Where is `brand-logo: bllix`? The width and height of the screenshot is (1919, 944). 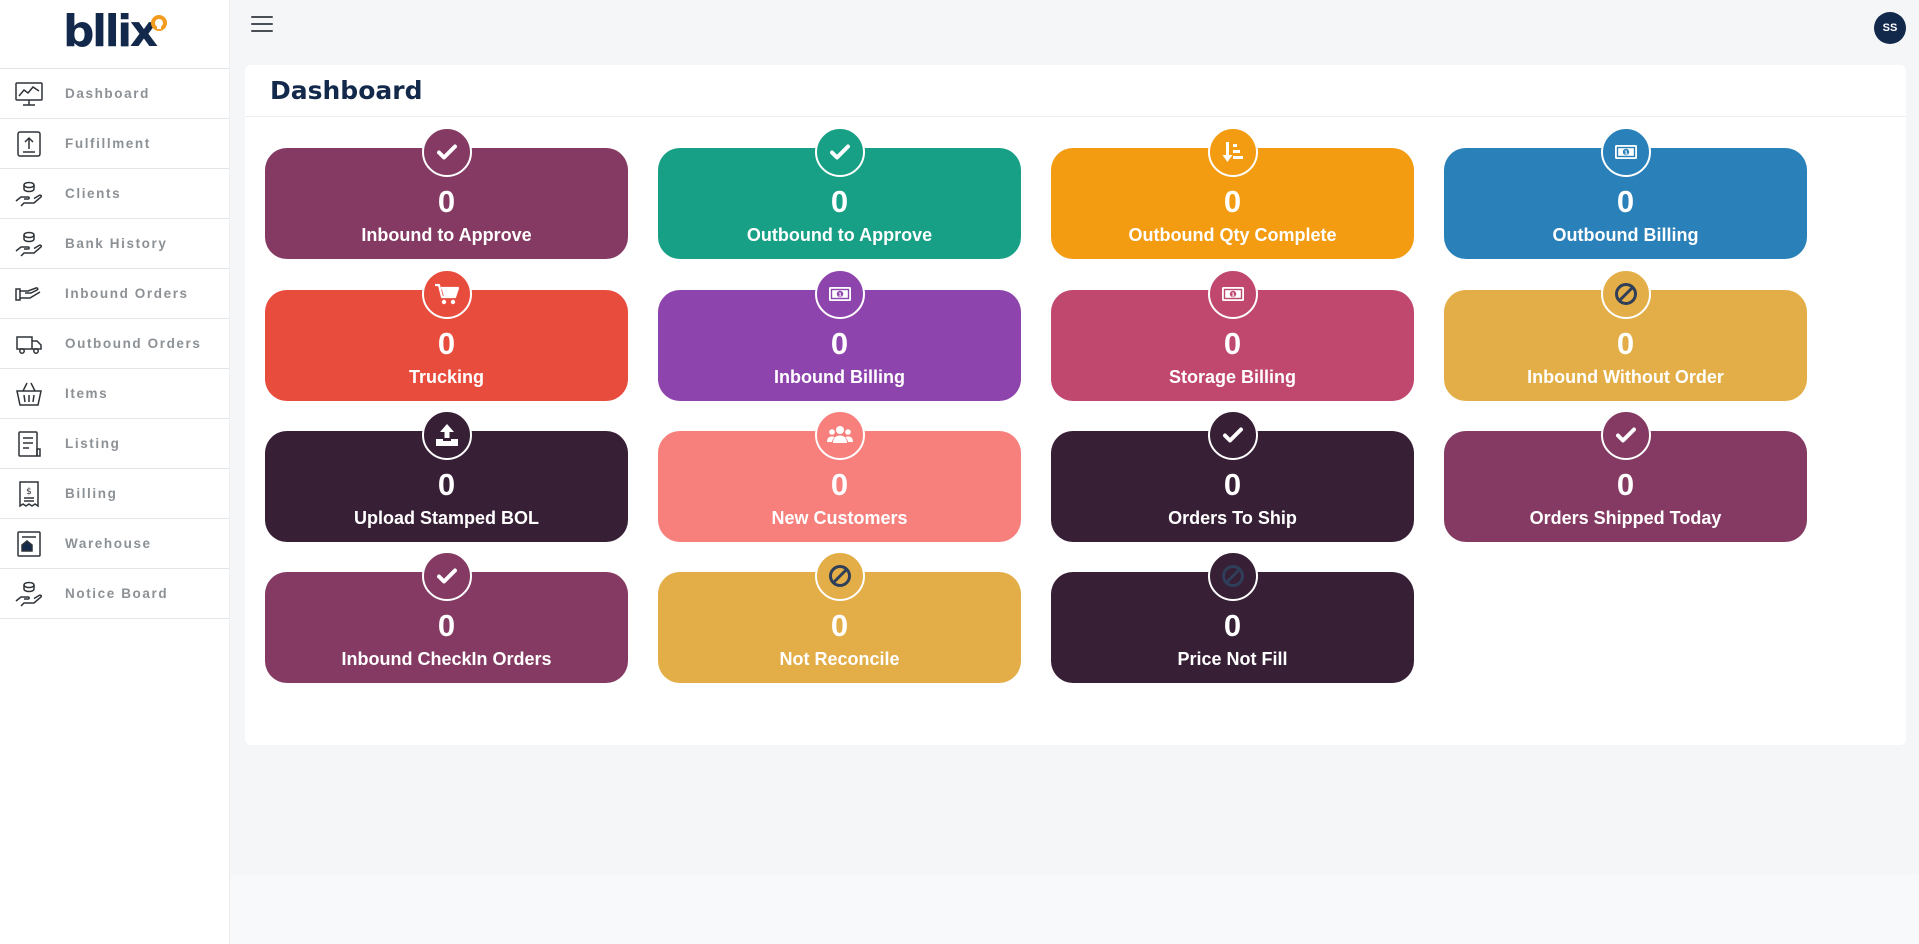 brand-logo: bllix is located at coordinates (114, 34).